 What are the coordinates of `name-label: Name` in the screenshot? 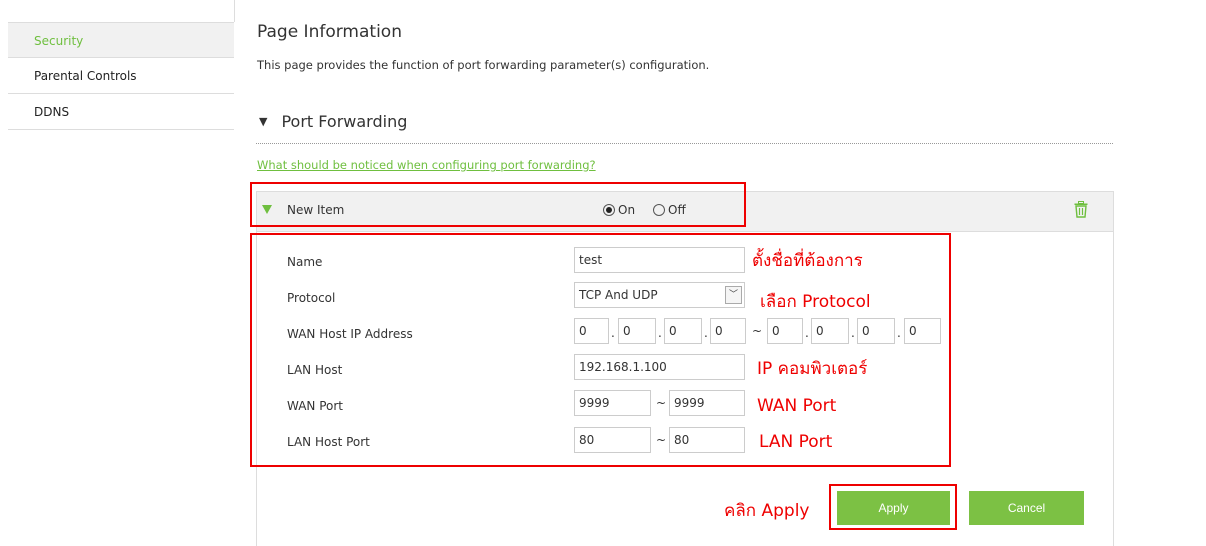 It's located at (305, 262).